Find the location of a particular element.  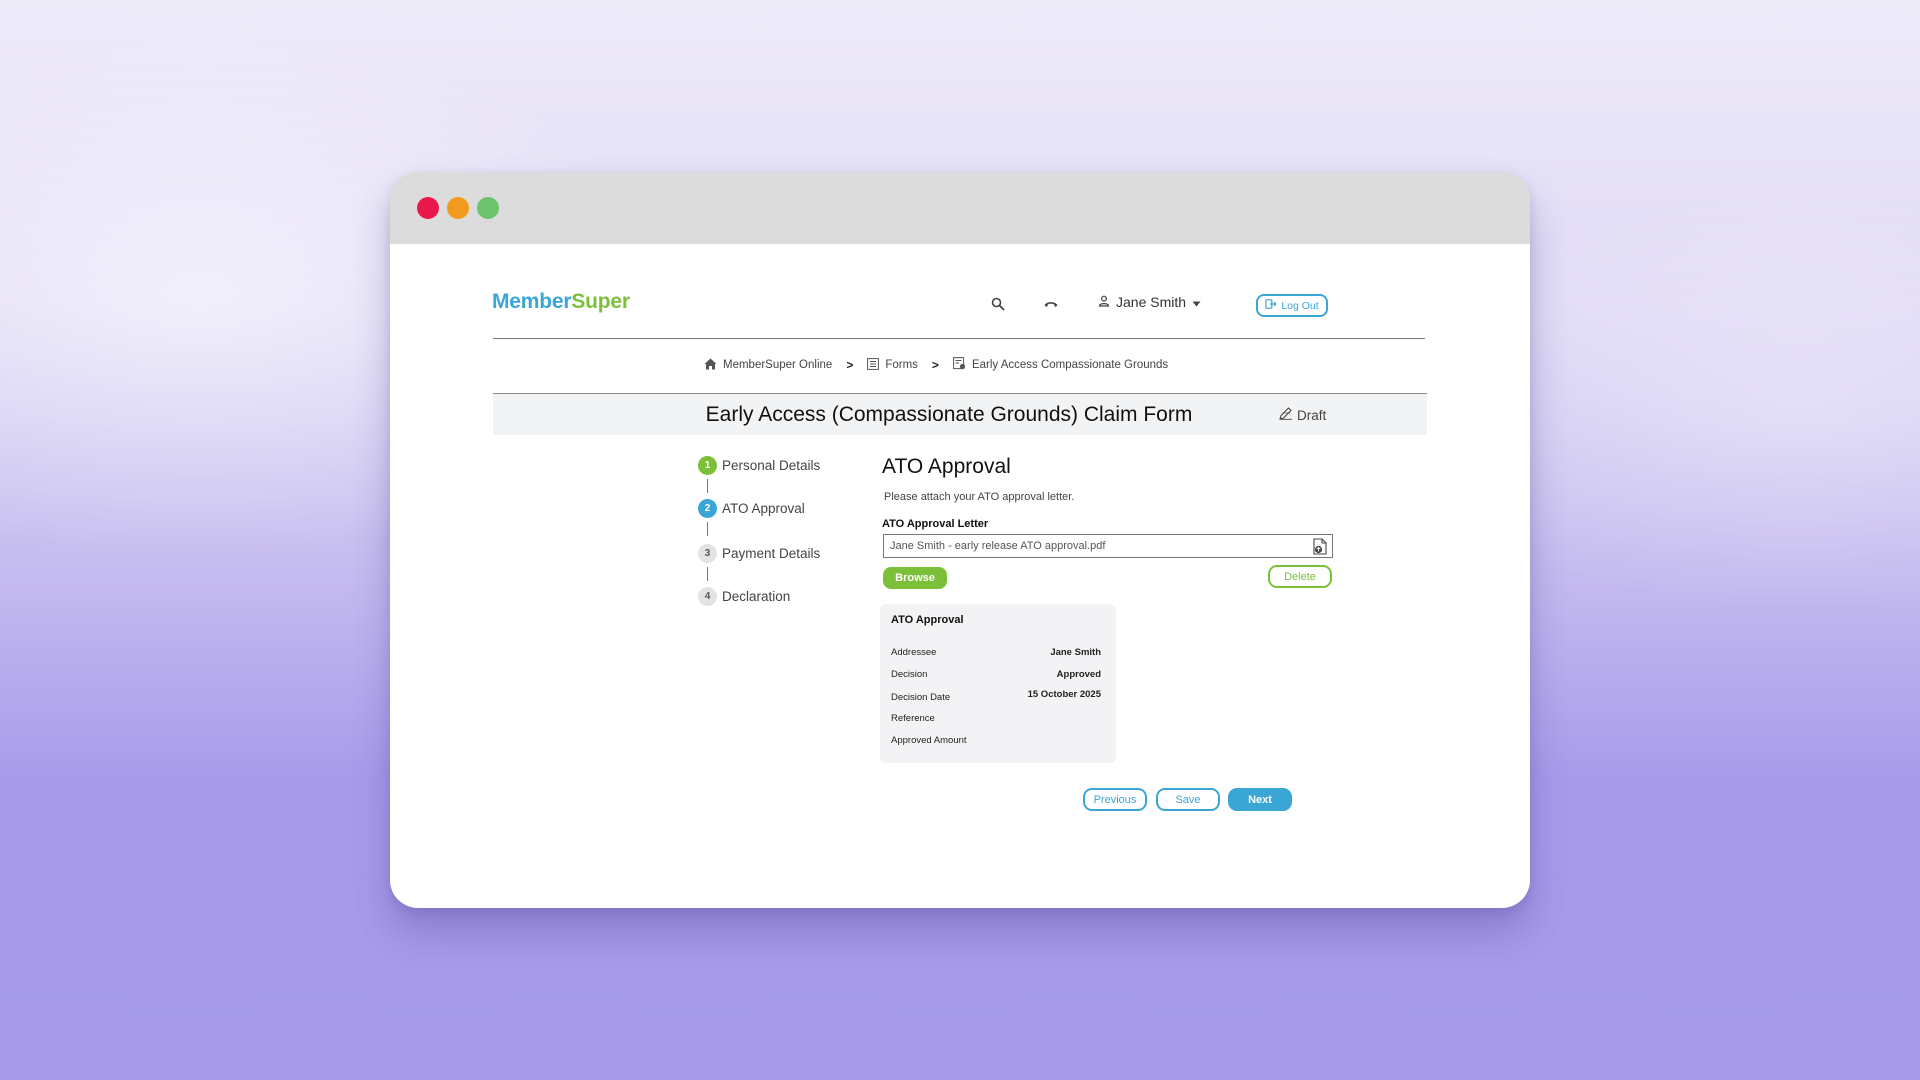

form-icon is located at coordinates (959, 365).